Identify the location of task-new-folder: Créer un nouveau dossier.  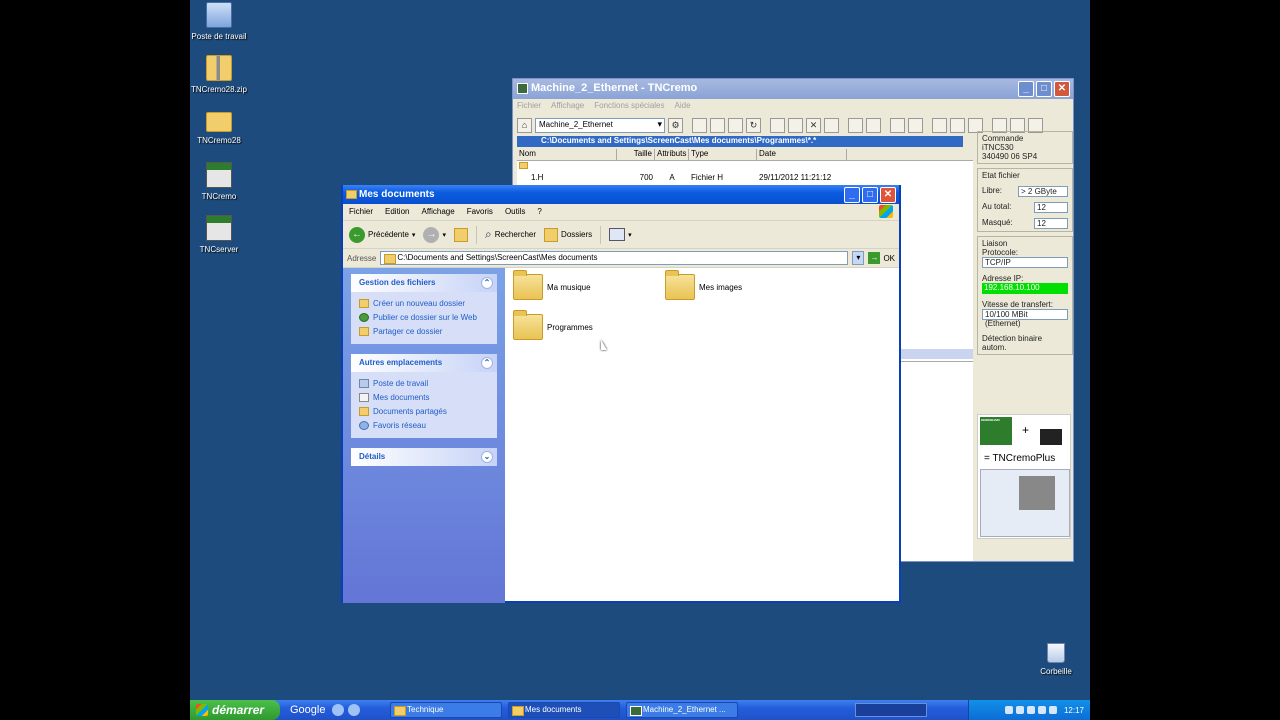
(424, 303).